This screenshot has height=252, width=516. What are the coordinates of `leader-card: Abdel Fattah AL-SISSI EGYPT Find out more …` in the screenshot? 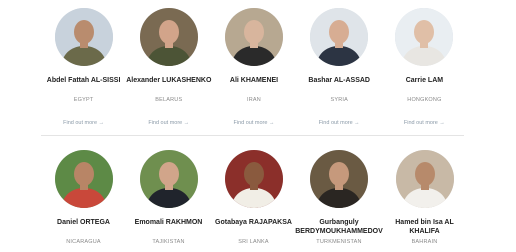 It's located at (83, 67).